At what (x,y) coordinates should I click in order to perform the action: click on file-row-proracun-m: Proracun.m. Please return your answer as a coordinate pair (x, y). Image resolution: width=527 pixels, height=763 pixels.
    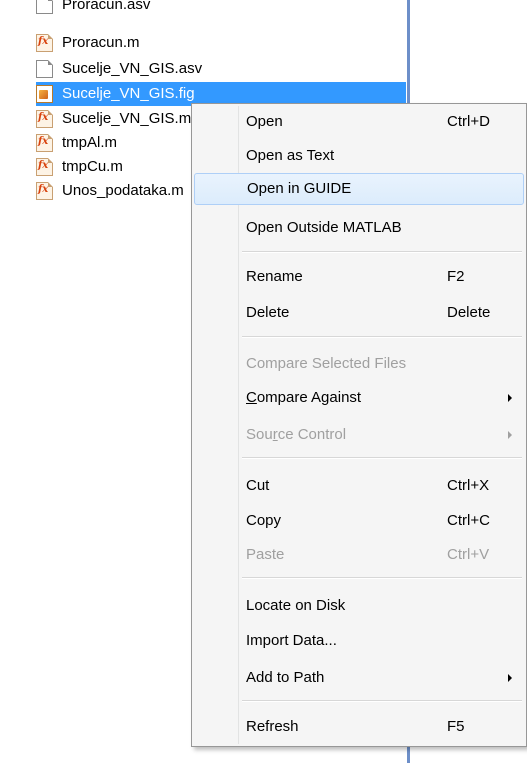
    Looking at the image, I should click on (221, 43).